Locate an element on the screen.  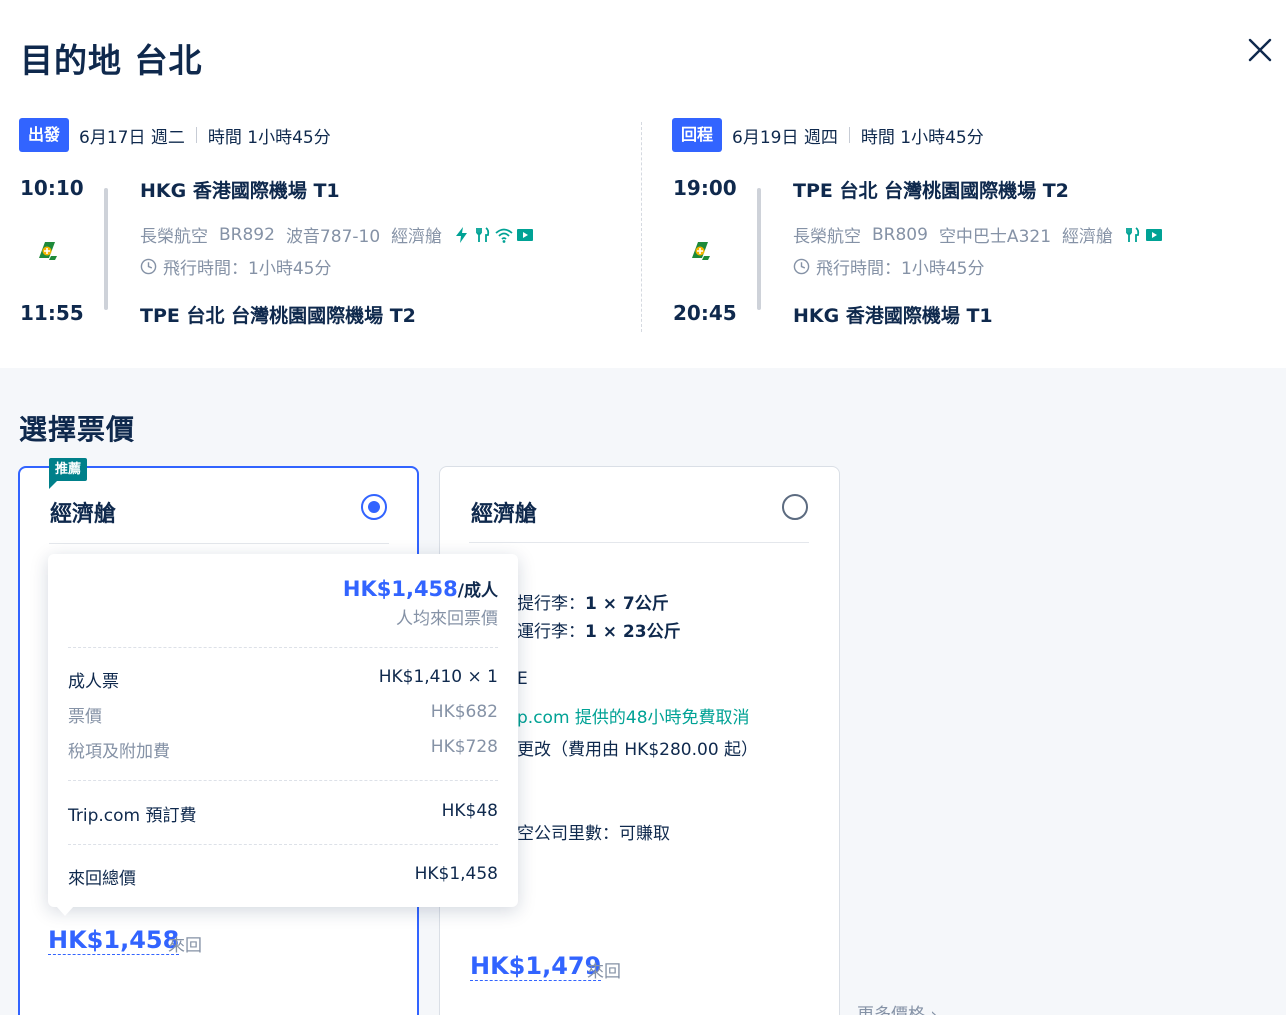
close-button is located at coordinates (1260, 50).